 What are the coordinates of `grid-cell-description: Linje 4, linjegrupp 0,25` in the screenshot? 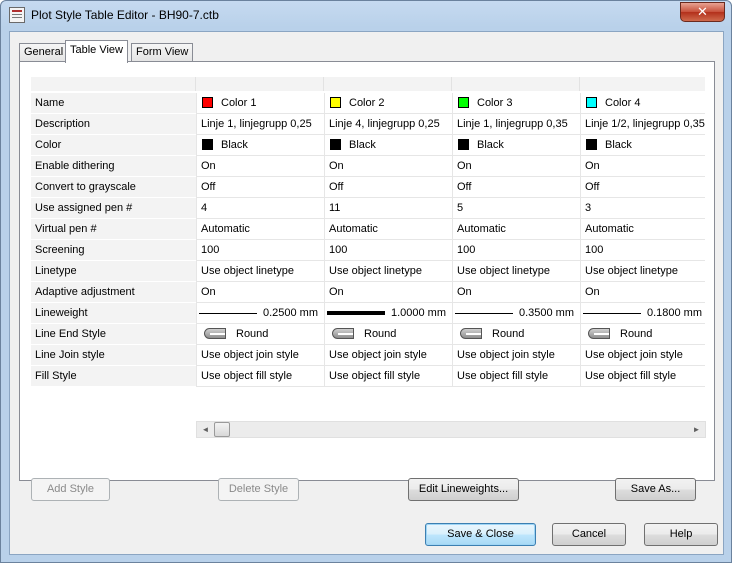 It's located at (388, 124).